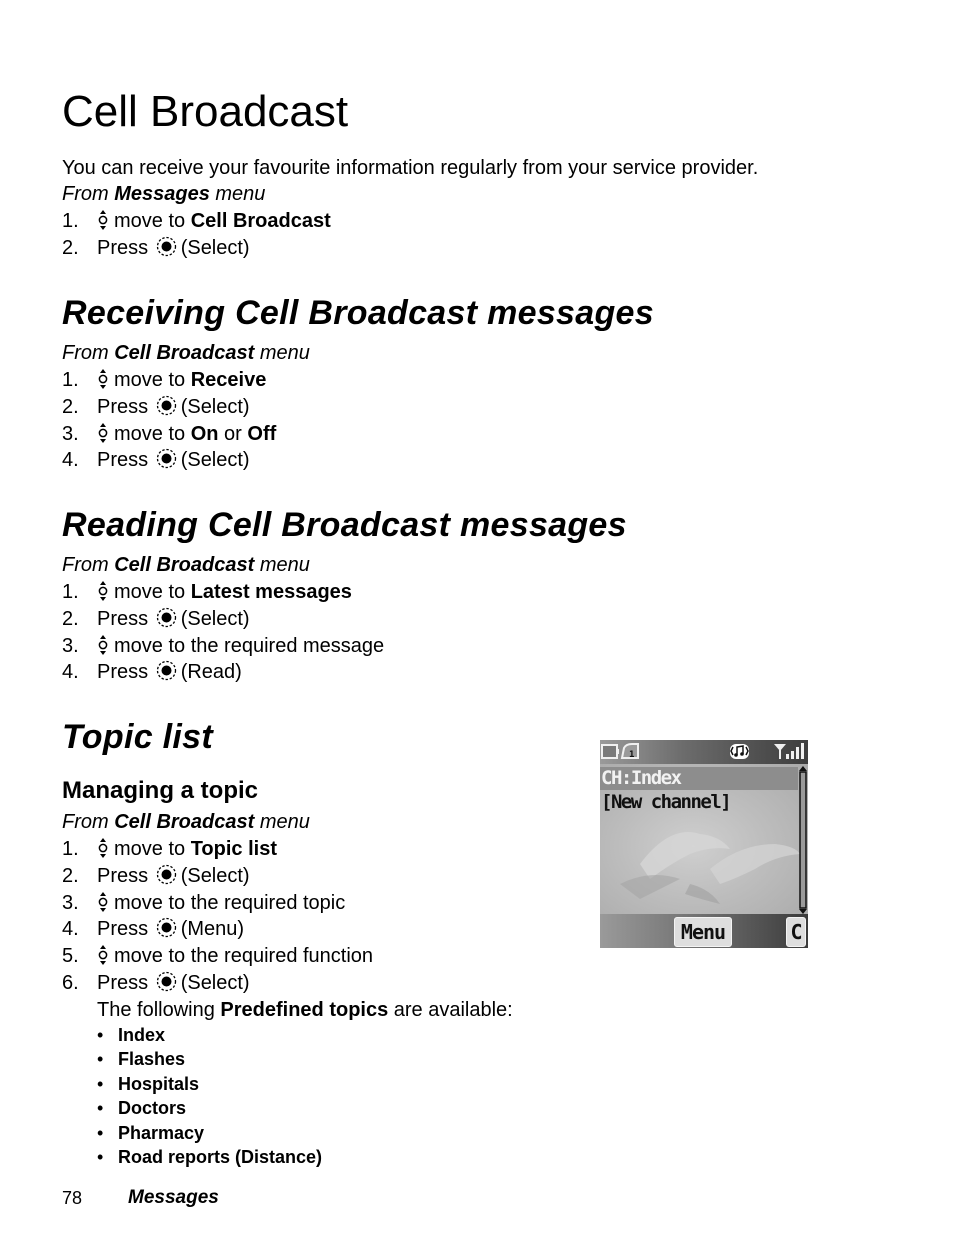  I want to click on step: 1. move to Latest messages, so click(207, 592).